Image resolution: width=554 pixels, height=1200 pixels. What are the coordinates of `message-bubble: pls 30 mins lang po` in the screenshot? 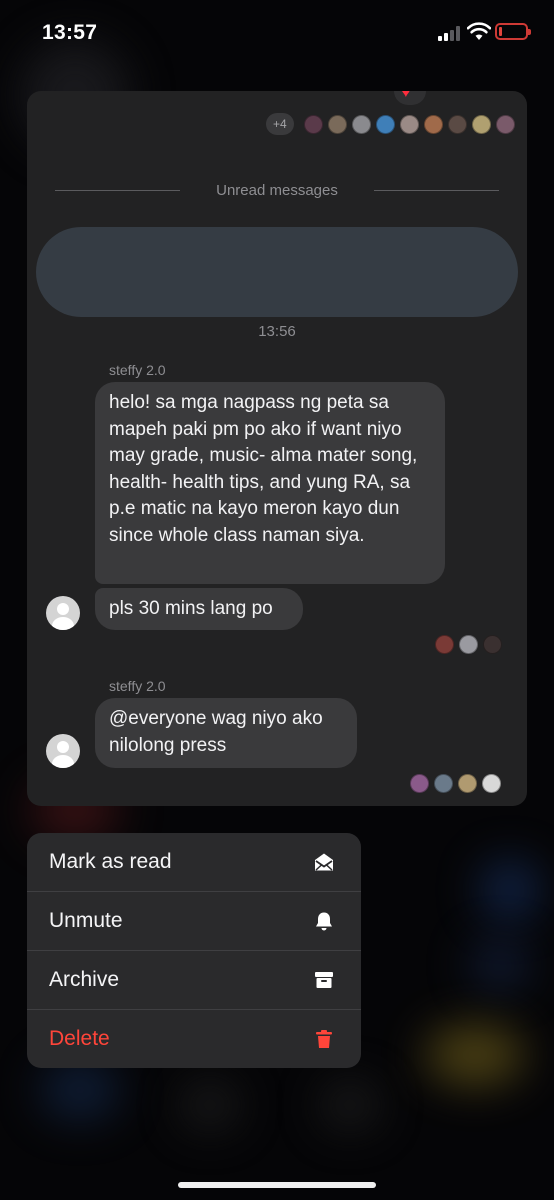 It's located at (199, 609).